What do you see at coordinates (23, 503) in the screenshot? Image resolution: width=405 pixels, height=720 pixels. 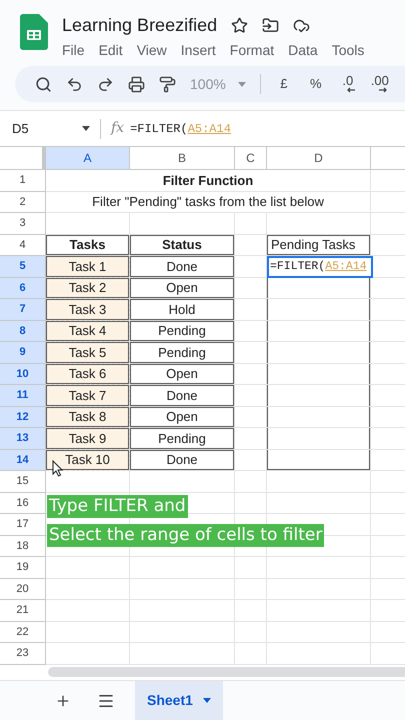 I see `row-header: 16` at bounding box center [23, 503].